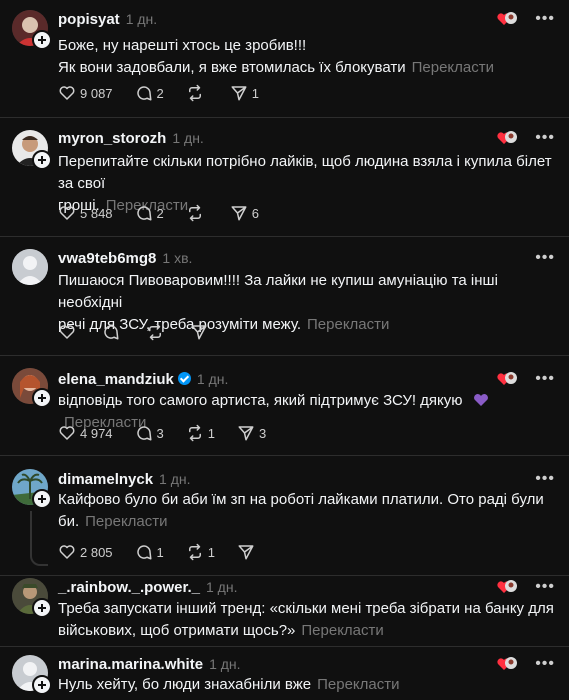  I want to click on like-count: 4 974, so click(96, 433).